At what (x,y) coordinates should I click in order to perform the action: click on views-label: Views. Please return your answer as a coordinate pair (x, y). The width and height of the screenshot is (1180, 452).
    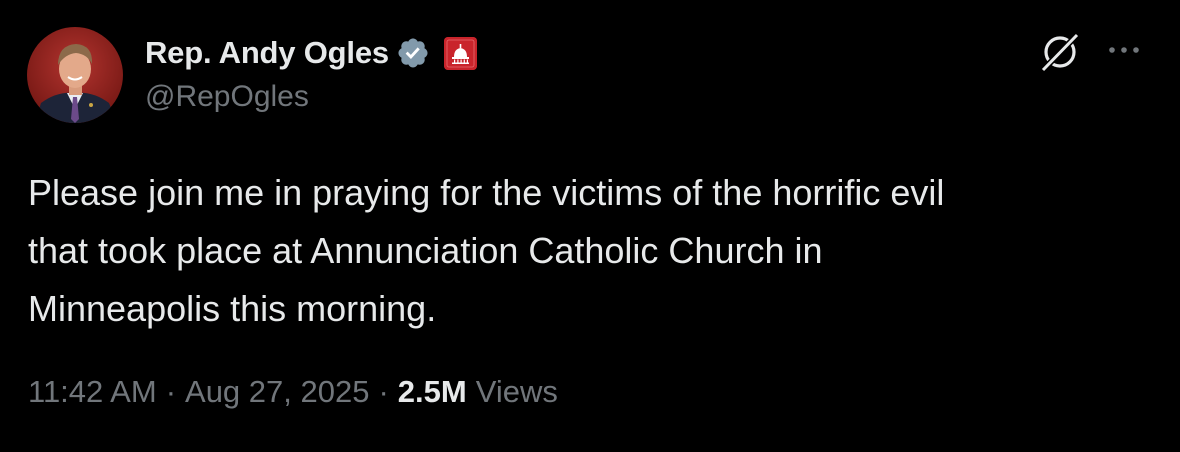
    Looking at the image, I should click on (516, 391).